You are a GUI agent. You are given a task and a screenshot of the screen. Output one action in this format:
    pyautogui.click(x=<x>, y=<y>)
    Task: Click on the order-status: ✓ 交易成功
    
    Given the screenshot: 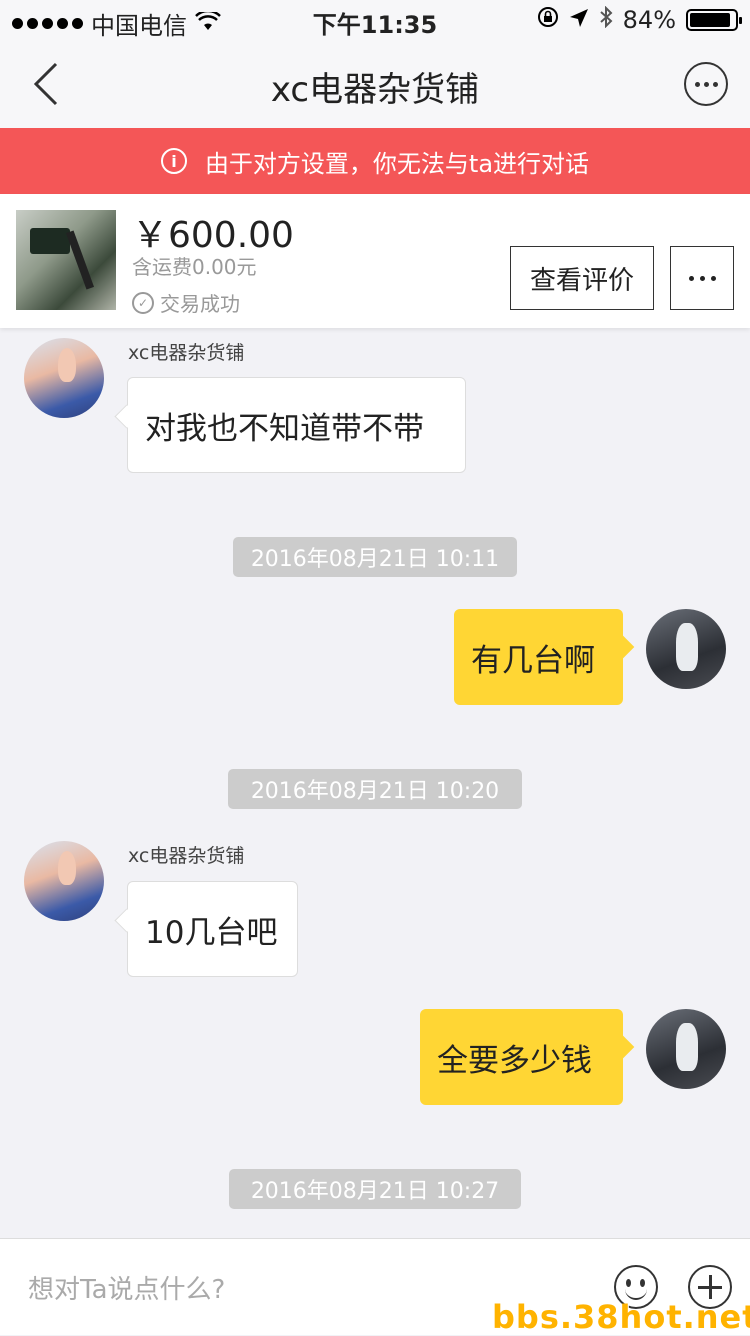 What is the action you would take?
    pyautogui.click(x=186, y=302)
    